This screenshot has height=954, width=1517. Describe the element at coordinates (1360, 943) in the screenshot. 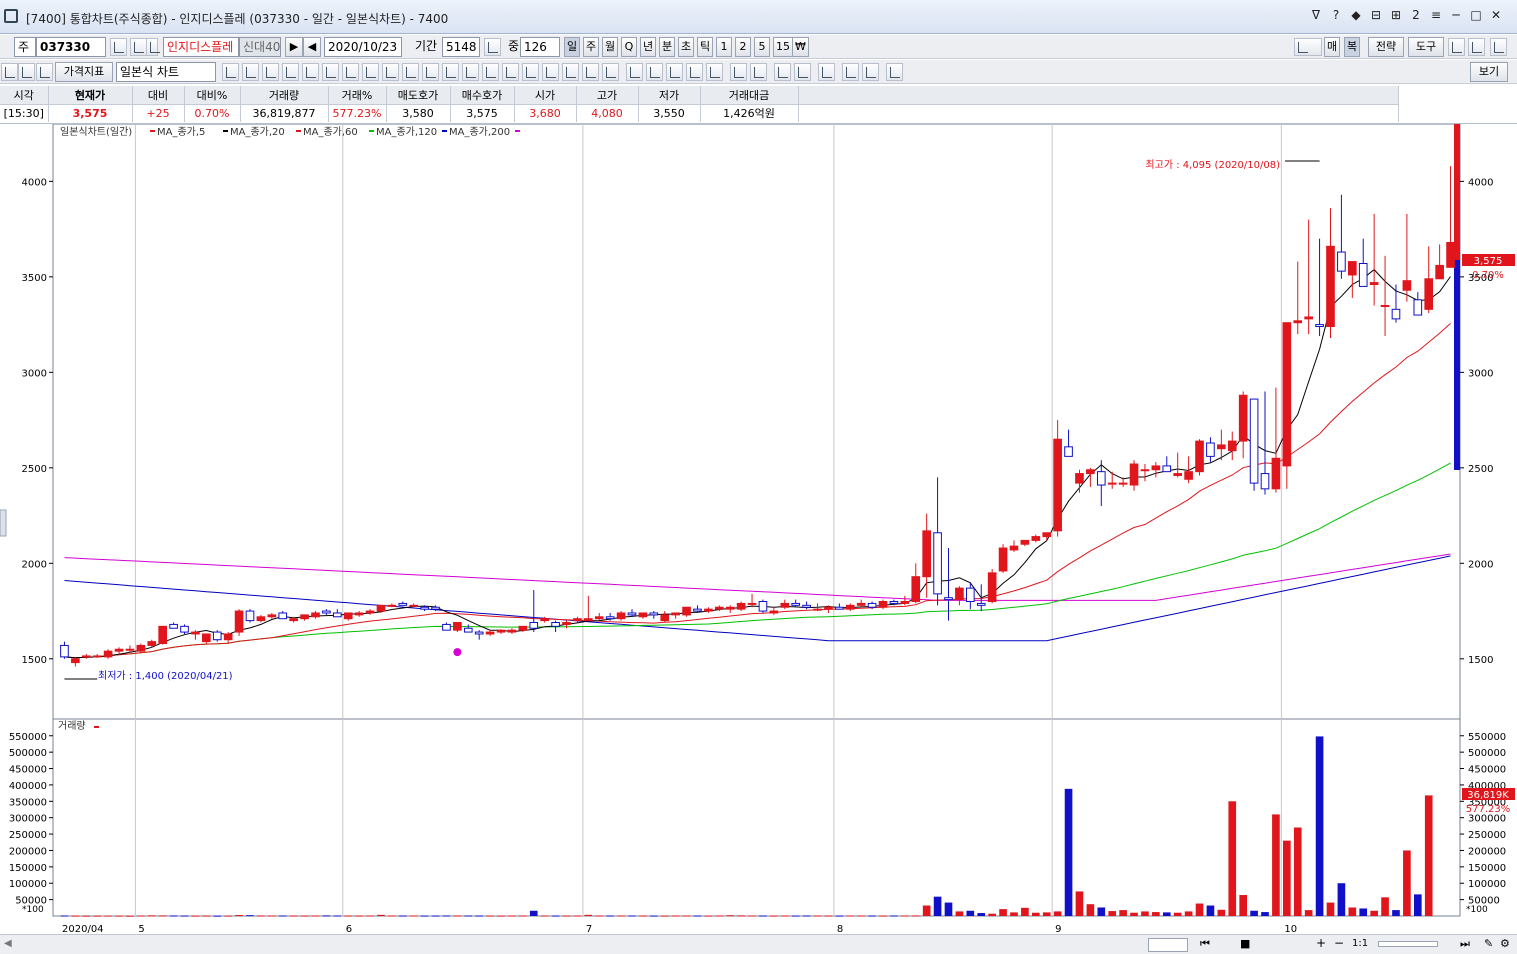

I see `zoom-ratio: 1:1` at that location.